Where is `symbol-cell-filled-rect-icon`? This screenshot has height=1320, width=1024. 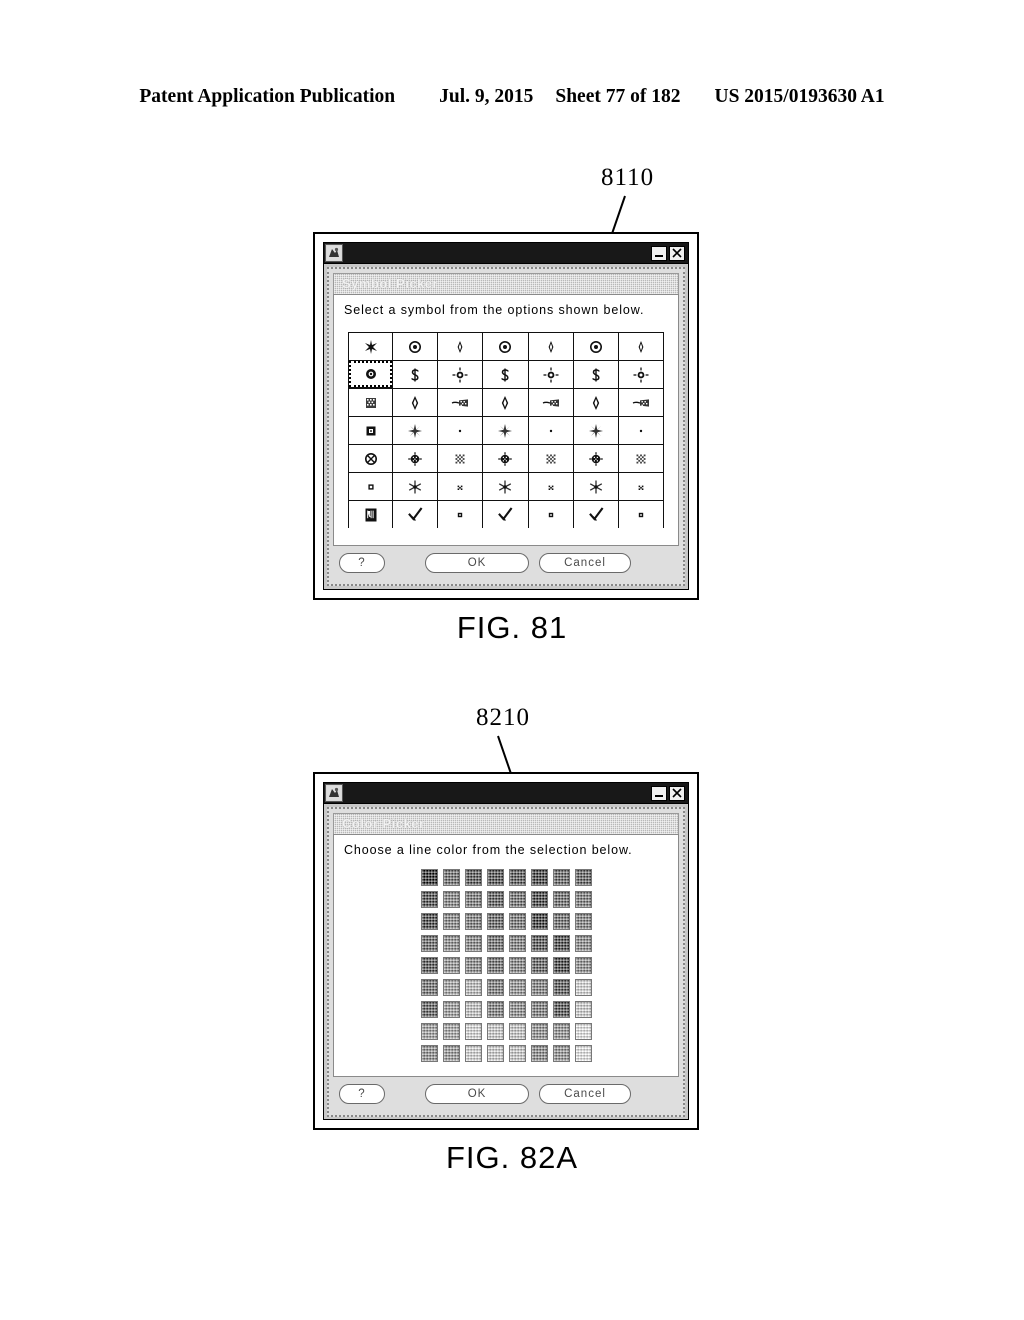
symbol-cell-filled-rect-icon is located at coordinates (371, 514).